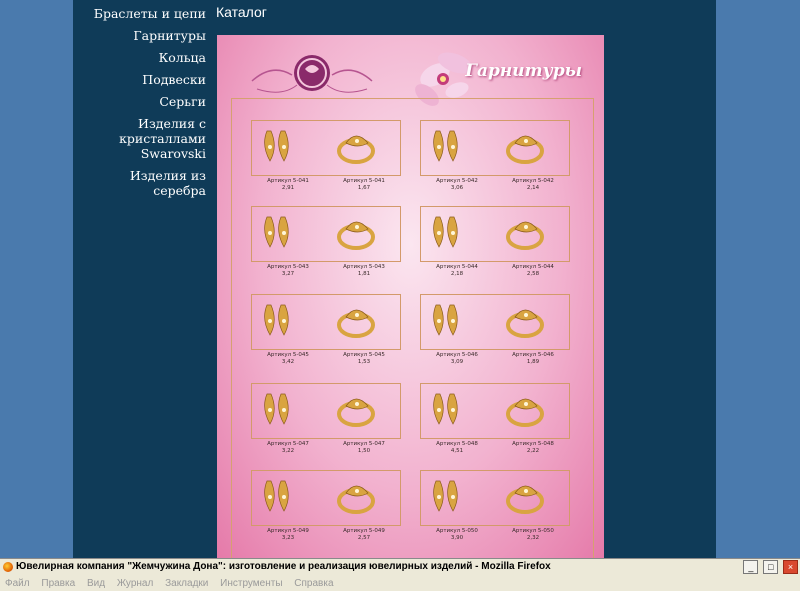 The width and height of the screenshot is (800, 591). Describe the element at coordinates (364, 451) in the screenshot. I see `price-label: 1,50` at that location.